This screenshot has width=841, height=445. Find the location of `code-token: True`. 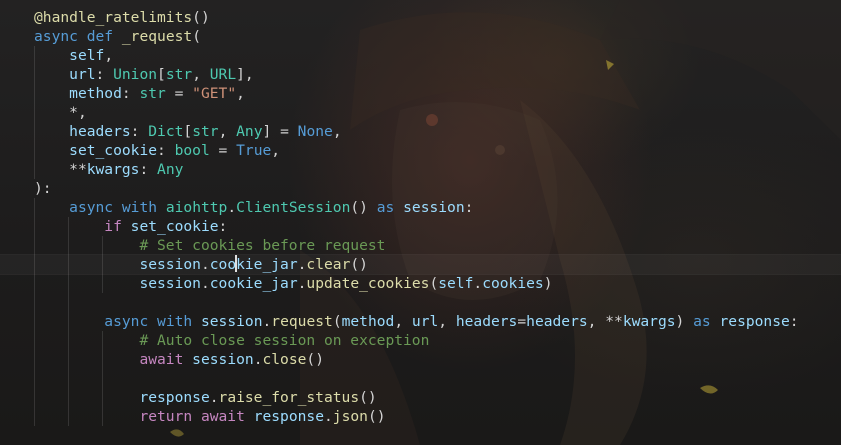

code-token: True is located at coordinates (254, 150).